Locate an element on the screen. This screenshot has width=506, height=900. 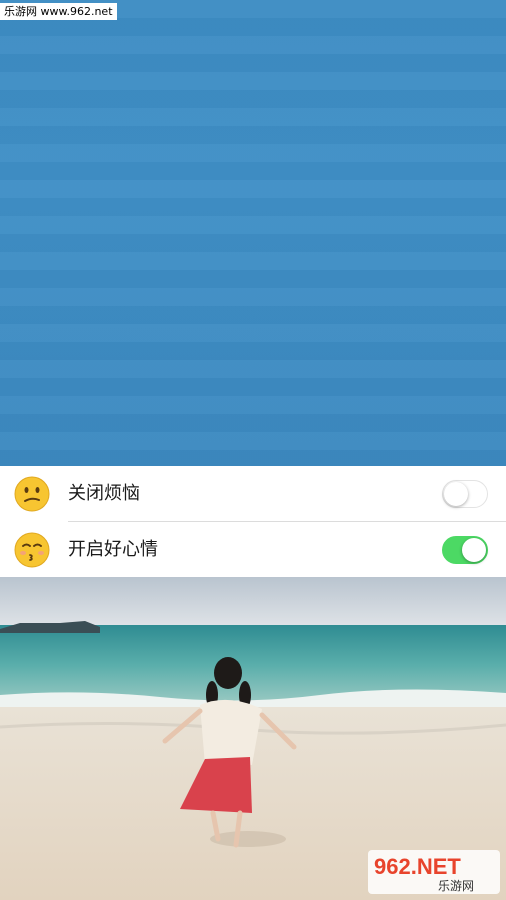
settings-row-close-worries: 关闭烦恼 is located at coordinates (253, 494).